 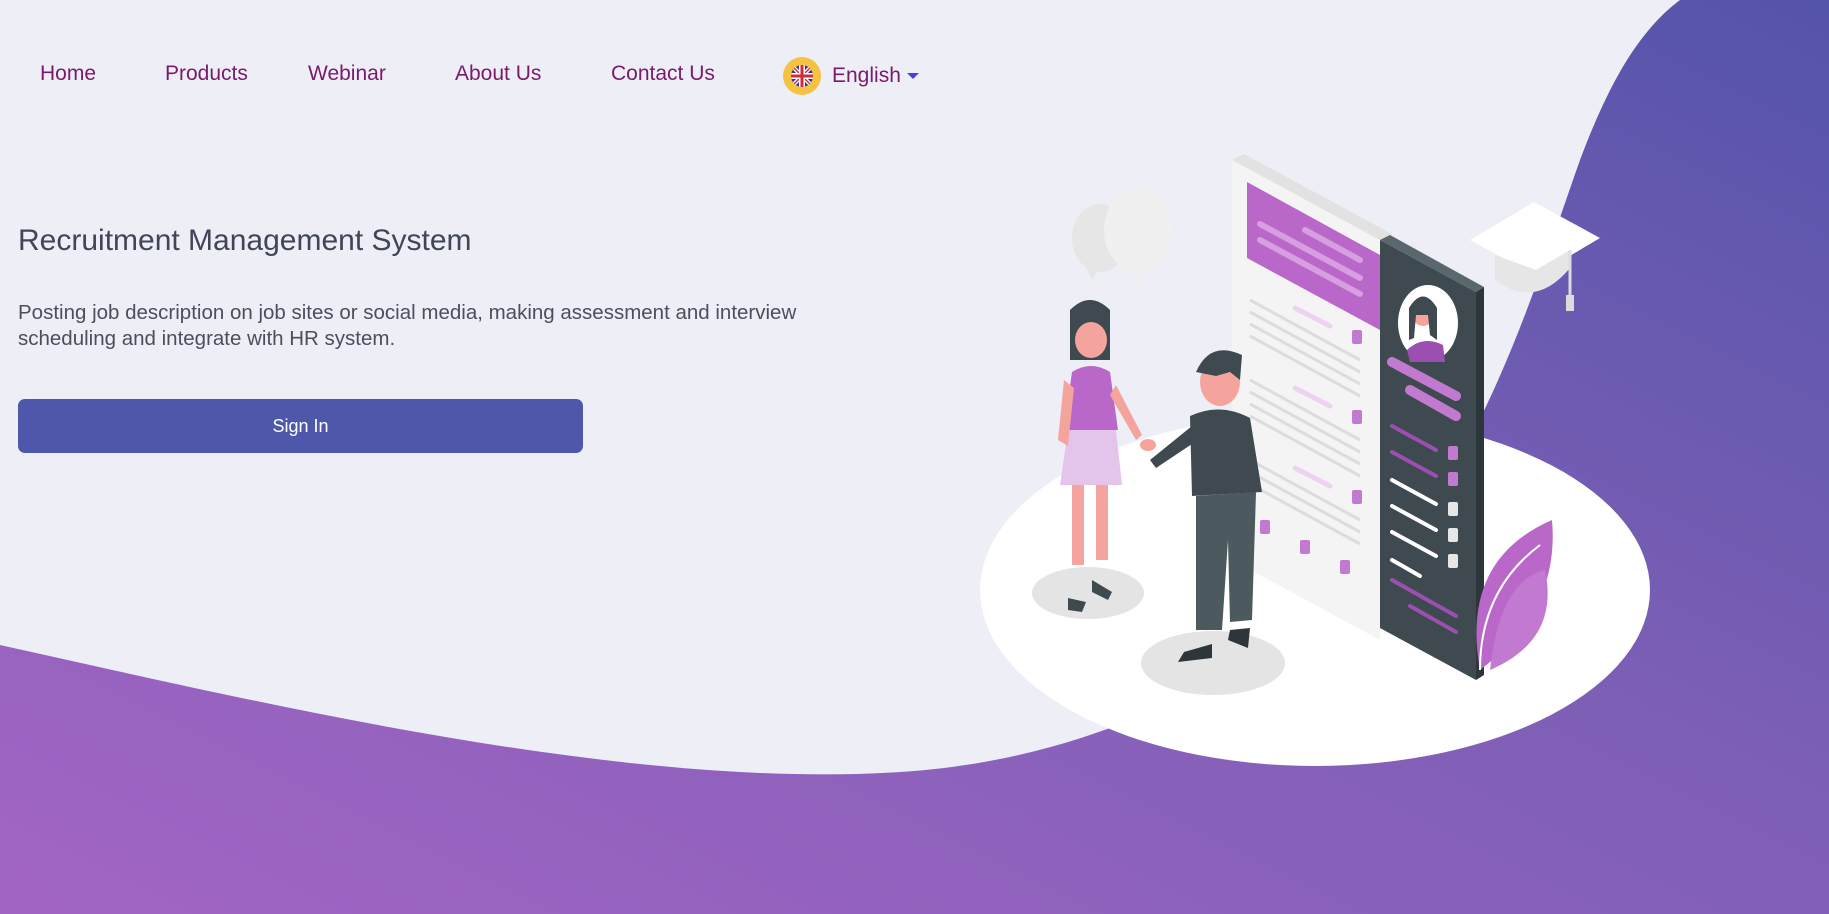 I want to click on uk-flag-icon, so click(x=802, y=76).